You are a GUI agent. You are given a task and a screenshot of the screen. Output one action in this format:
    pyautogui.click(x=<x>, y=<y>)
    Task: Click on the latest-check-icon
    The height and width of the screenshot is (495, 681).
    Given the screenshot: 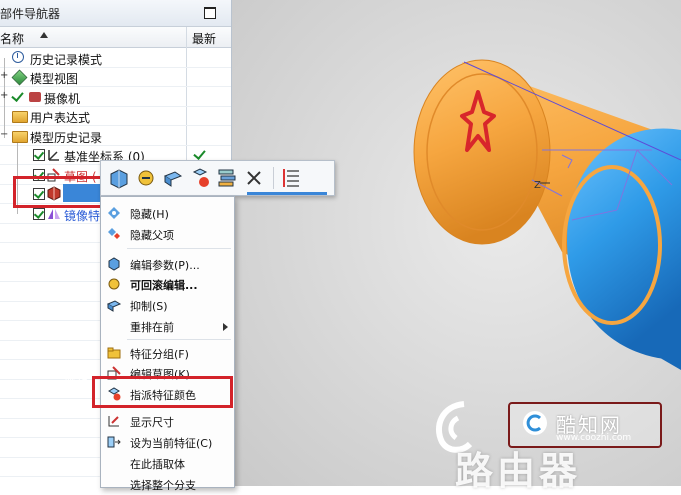 What is the action you would take?
    pyautogui.click(x=199, y=153)
    